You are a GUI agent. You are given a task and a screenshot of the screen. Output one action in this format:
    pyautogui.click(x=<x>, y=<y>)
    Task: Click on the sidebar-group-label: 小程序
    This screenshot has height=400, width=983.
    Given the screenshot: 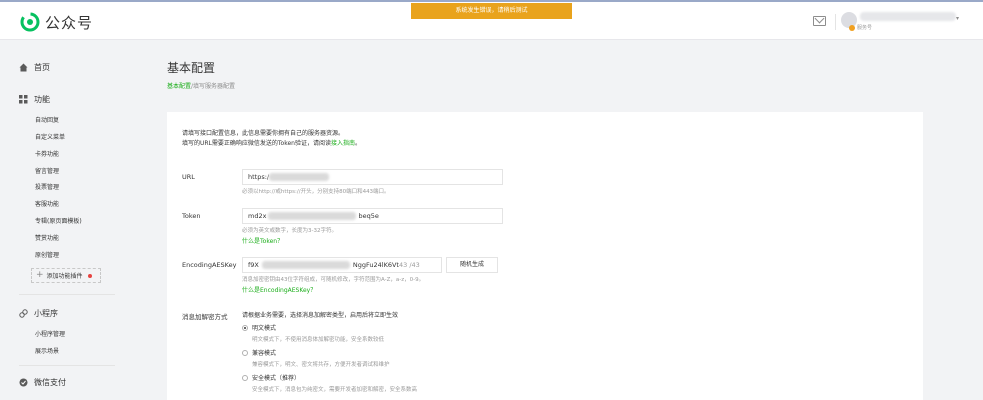 What is the action you would take?
    pyautogui.click(x=46, y=313)
    